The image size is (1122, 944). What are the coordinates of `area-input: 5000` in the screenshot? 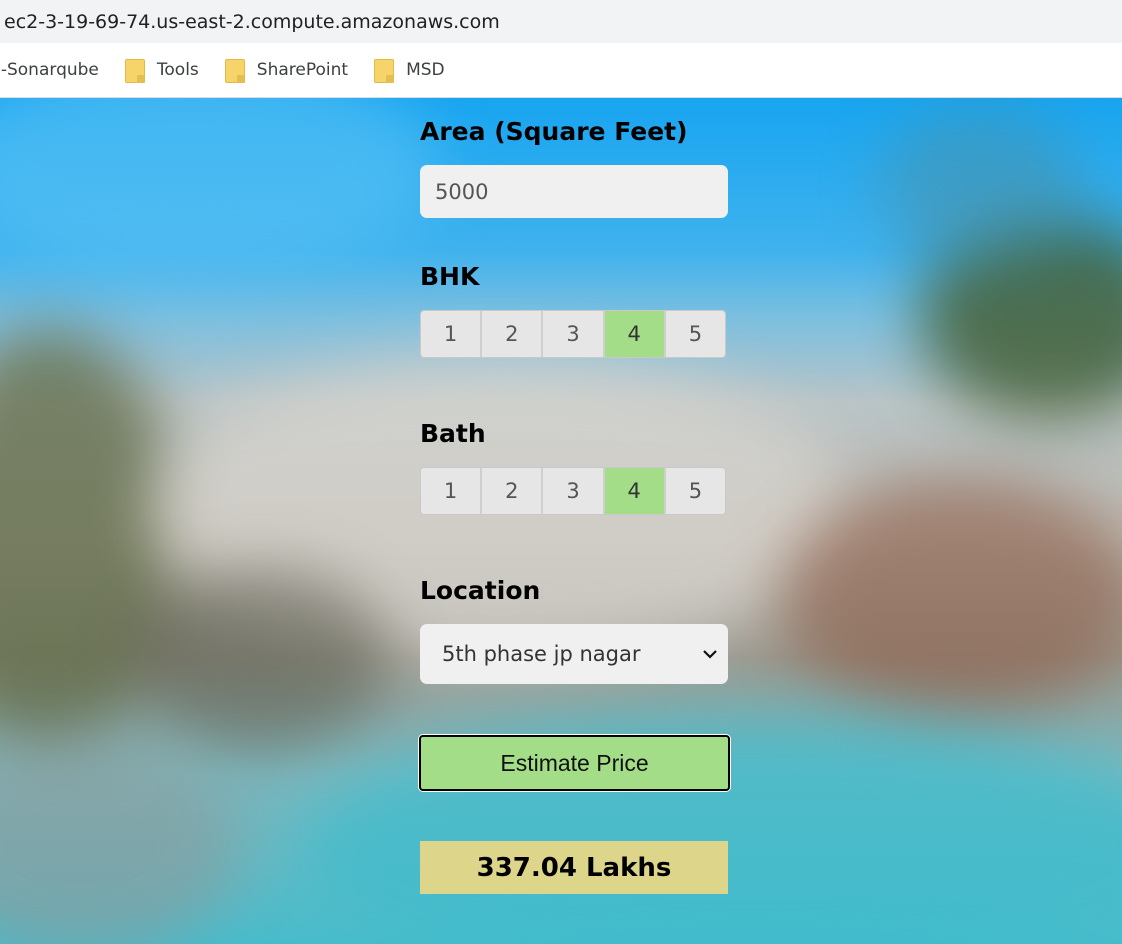 It's located at (574, 191).